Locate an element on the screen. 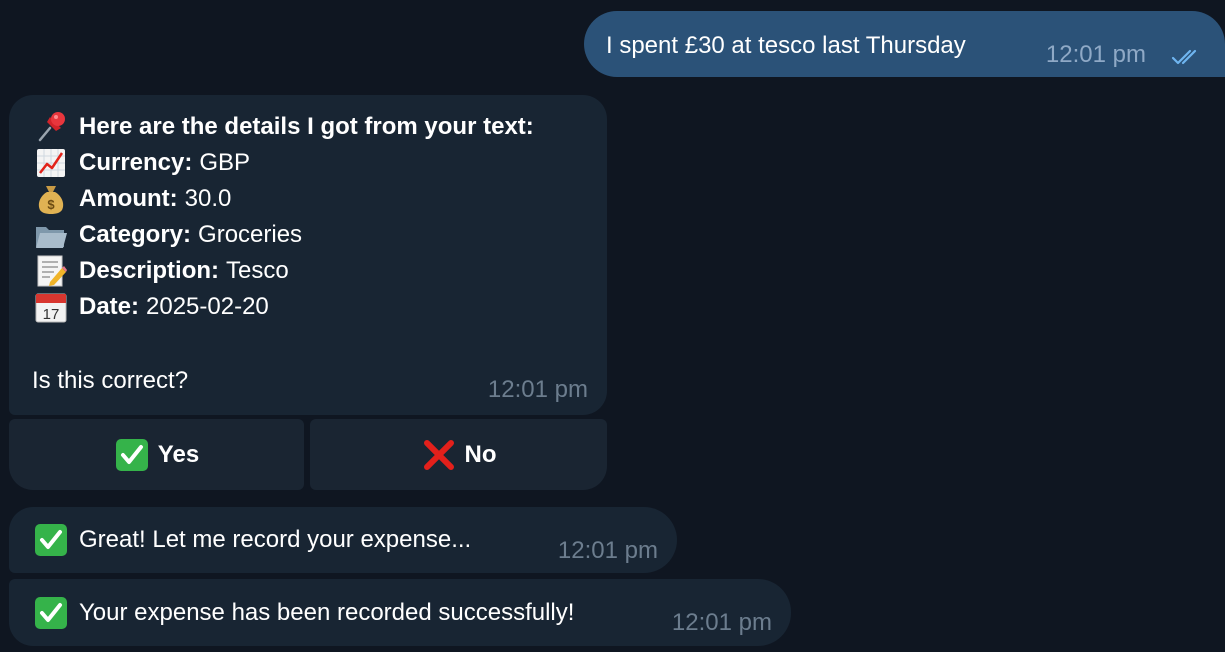  svg-text: 17 is located at coordinates (51, 314).